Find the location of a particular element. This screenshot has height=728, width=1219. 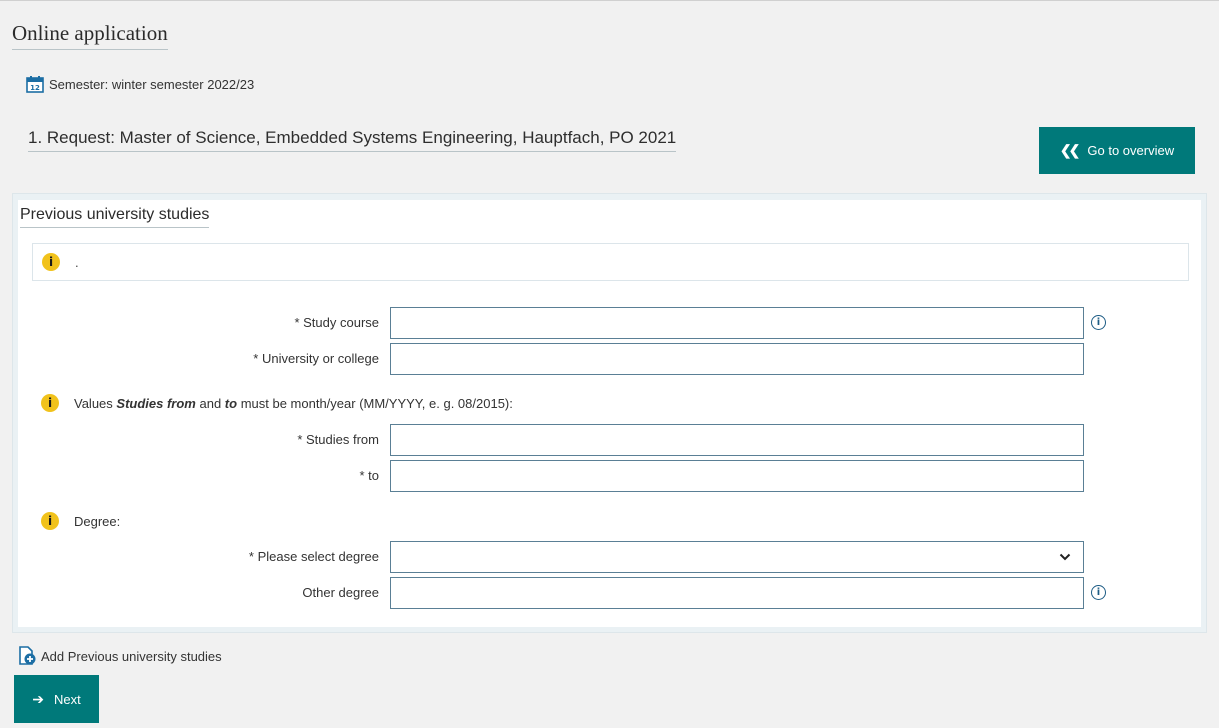

add-previous-studies-label: Add Previous university studies is located at coordinates (131, 656).